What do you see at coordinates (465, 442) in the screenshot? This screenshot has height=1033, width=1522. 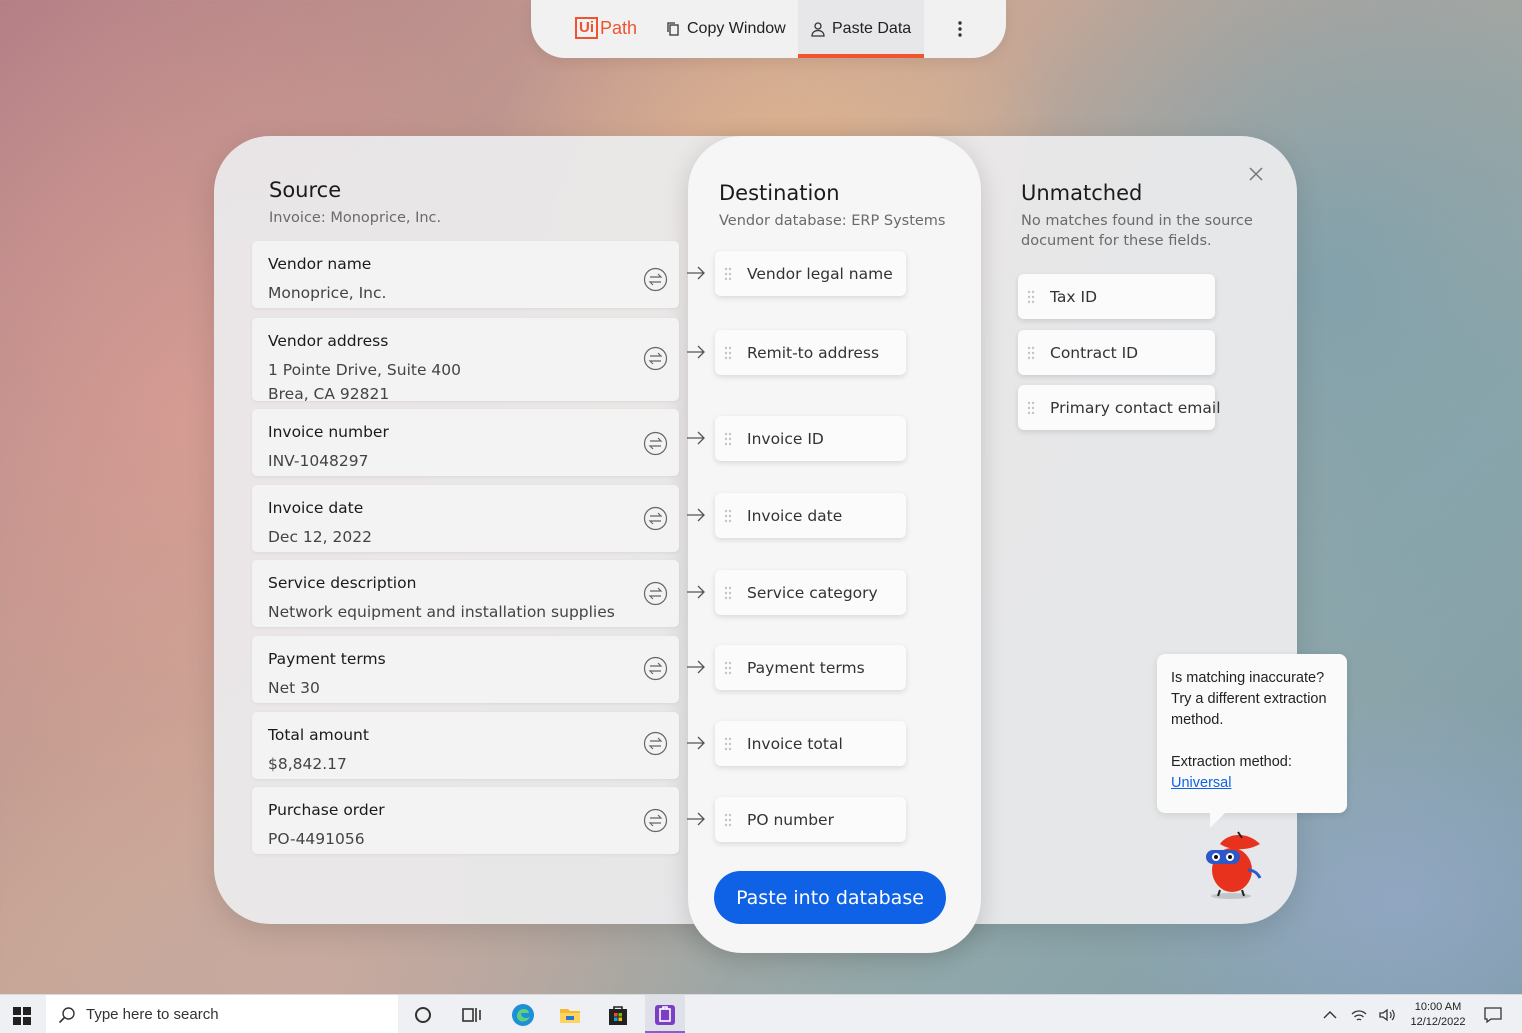 I see `source-field-invoice-number: Invoice number INV-1048297` at bounding box center [465, 442].